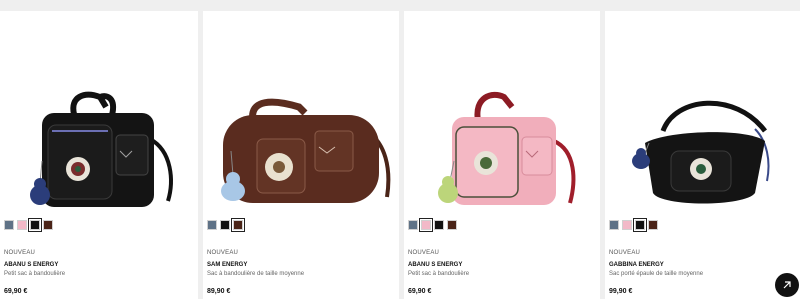 The image size is (800, 299). I want to click on product-description: Sac à bandoulière de taille moyenne, so click(256, 274).